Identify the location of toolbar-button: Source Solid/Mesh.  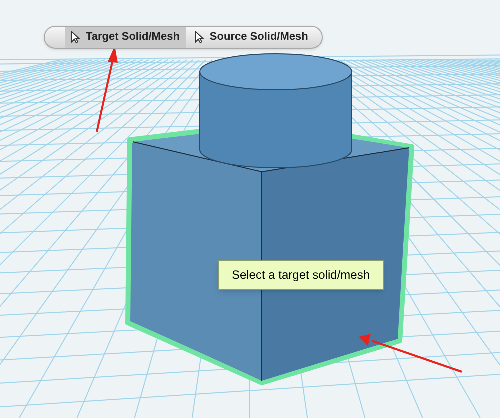
(251, 37).